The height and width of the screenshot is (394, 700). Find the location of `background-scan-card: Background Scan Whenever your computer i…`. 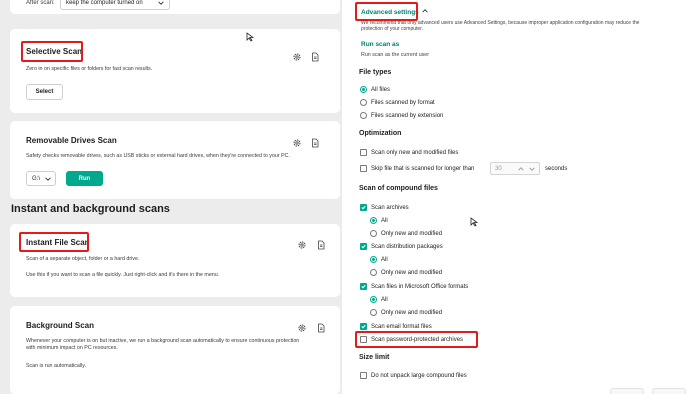

background-scan-card: Background Scan Whenever your computer i… is located at coordinates (175, 350).